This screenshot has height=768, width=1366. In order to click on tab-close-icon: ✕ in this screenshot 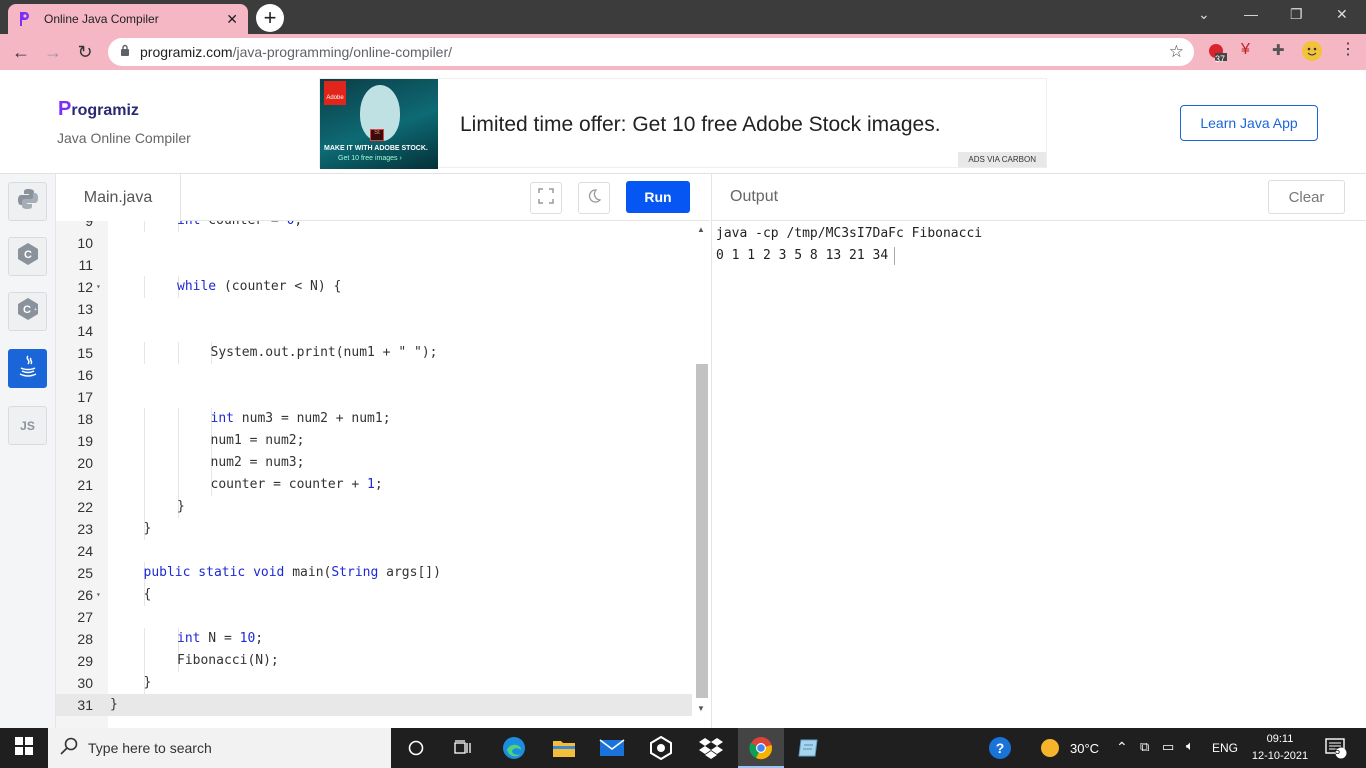, I will do `click(232, 19)`.